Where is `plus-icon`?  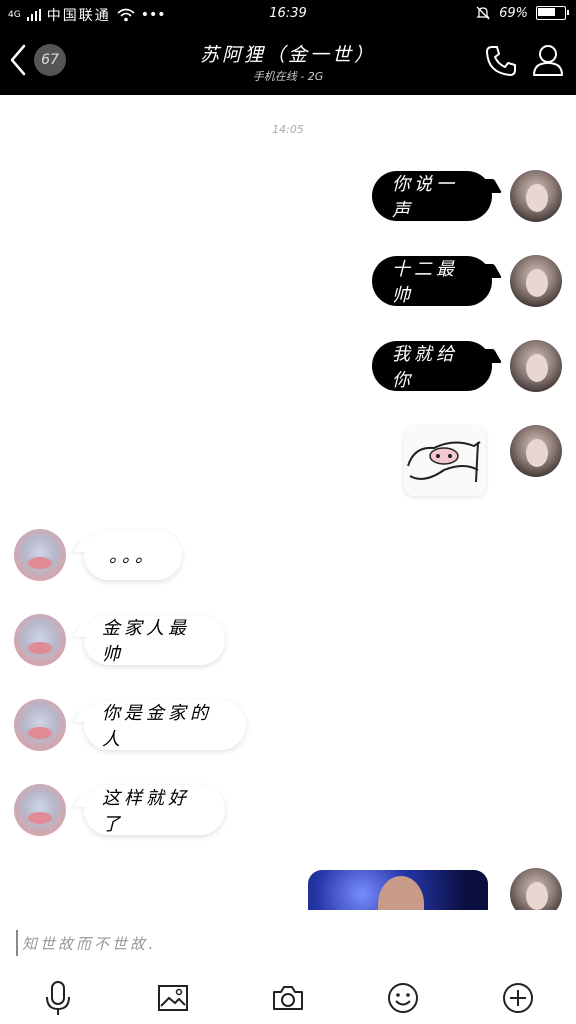 plus-icon is located at coordinates (518, 998).